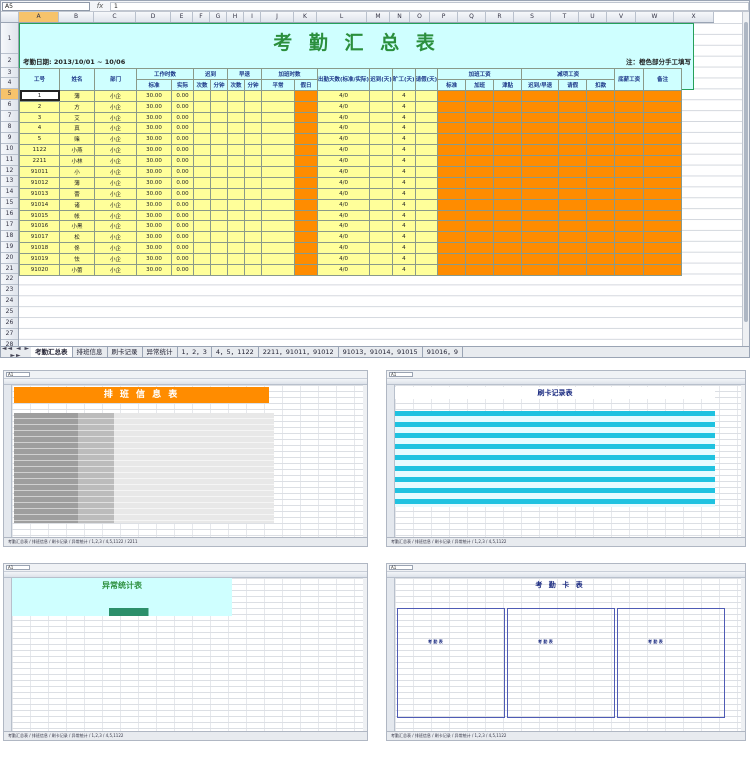 The height and width of the screenshot is (761, 750). What do you see at coordinates (77, 139) in the screenshot?
I see `cell-name: 赌` at bounding box center [77, 139].